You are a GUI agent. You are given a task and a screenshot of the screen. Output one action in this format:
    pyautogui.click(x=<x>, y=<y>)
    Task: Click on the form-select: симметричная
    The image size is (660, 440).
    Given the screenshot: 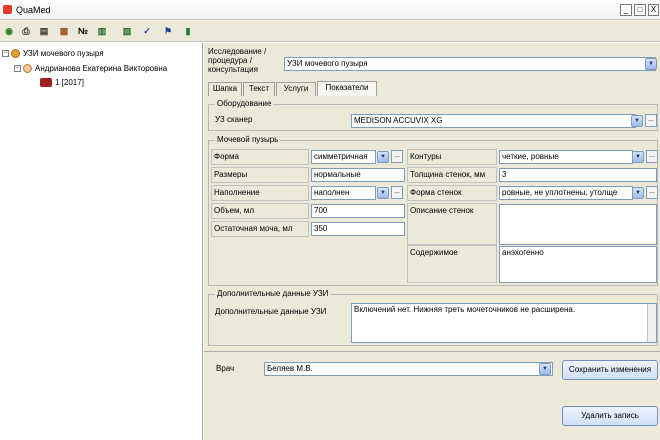 What is the action you would take?
    pyautogui.click(x=343, y=157)
    